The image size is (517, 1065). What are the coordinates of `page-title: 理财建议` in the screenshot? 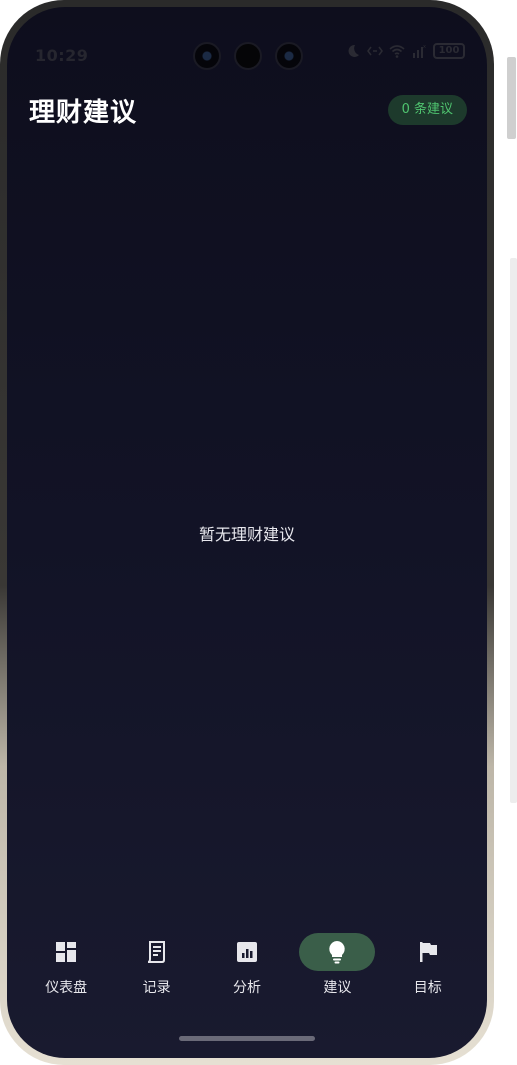 It's located at (83, 112).